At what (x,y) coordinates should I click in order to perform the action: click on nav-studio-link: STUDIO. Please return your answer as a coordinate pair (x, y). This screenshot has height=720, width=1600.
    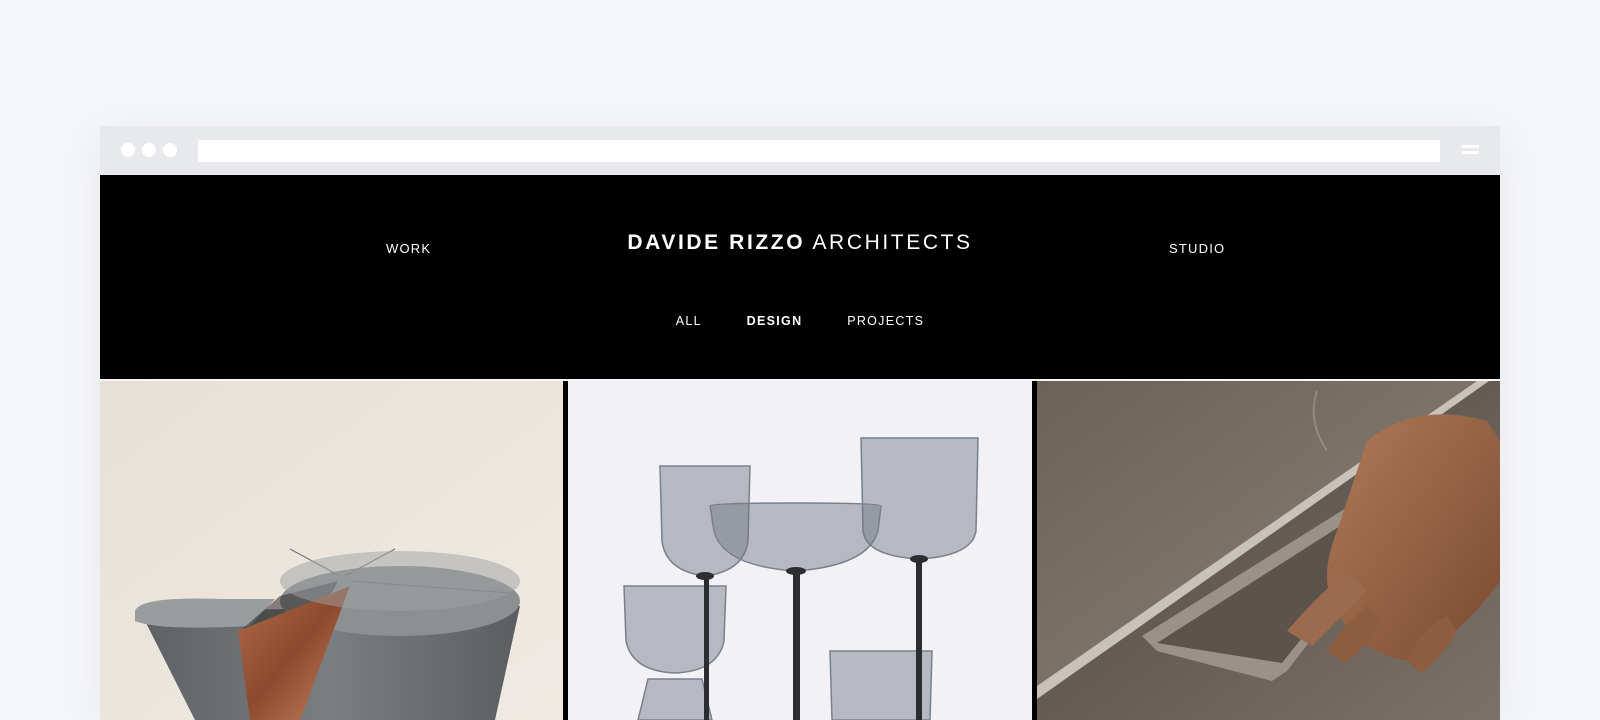
    Looking at the image, I should click on (1197, 248).